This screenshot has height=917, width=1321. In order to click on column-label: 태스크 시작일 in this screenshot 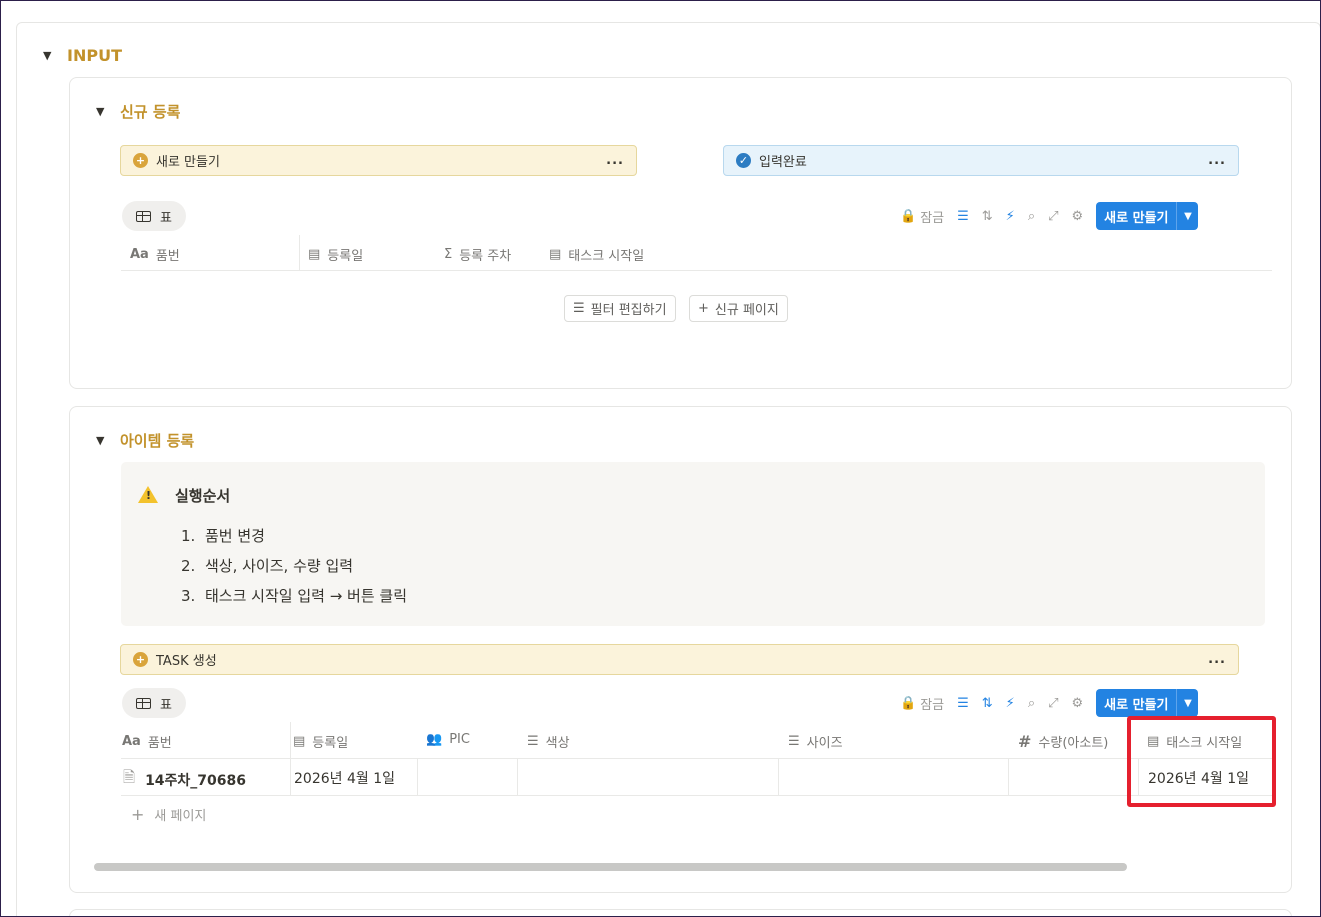, I will do `click(606, 256)`.